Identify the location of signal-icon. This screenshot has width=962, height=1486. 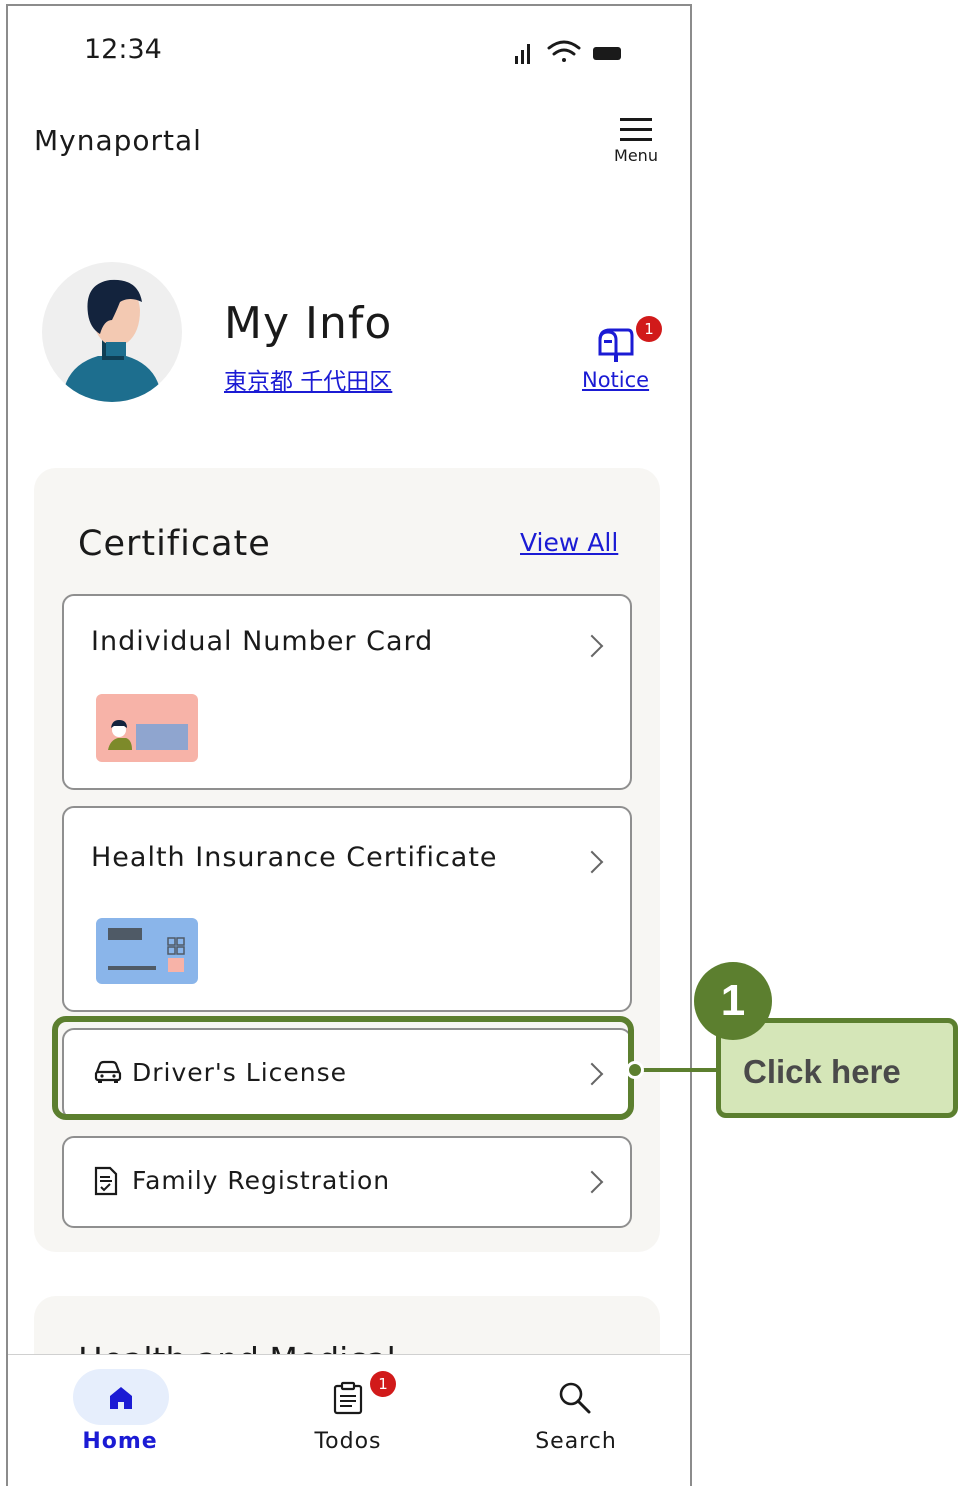
(522, 54).